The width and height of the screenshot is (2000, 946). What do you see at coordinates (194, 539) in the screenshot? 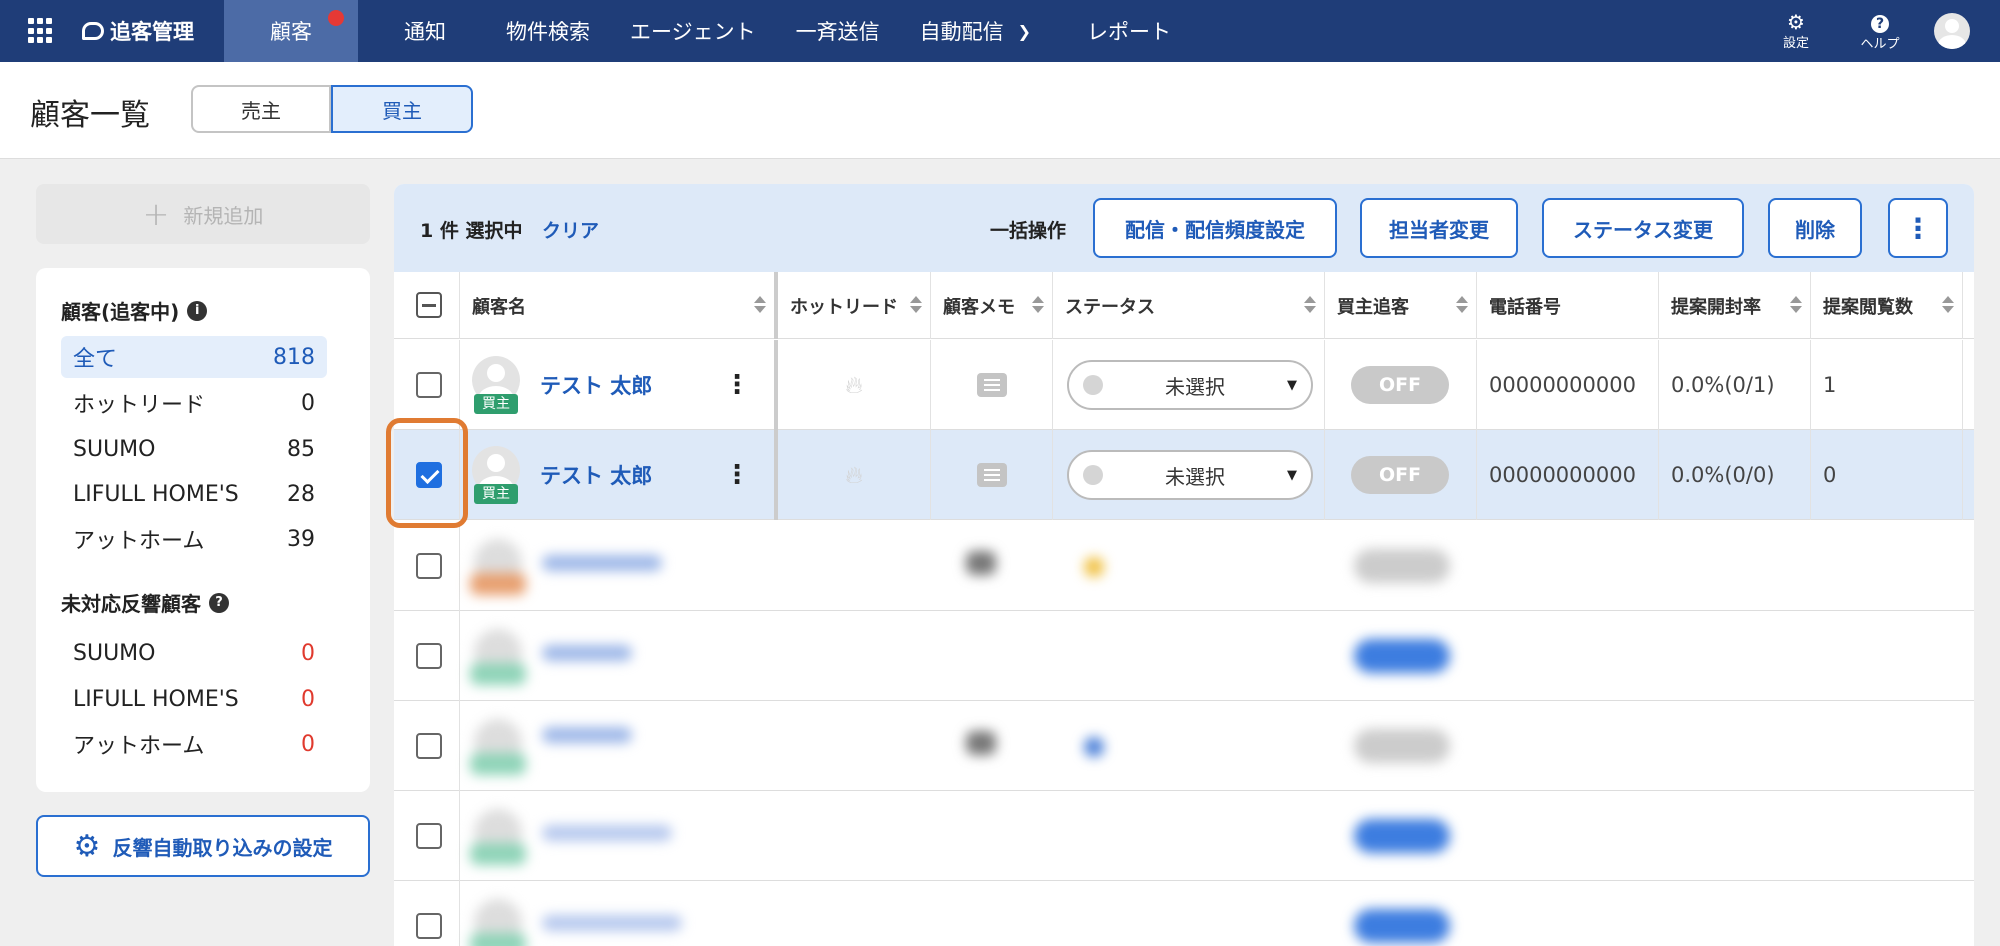
I see `filter-item-athome: アットホーム 39` at bounding box center [194, 539].